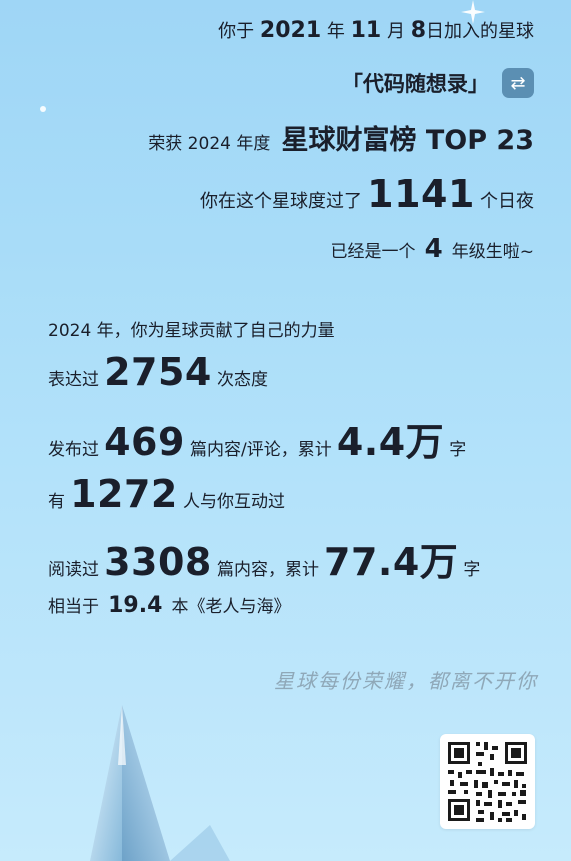  I want to click on join-date-line: 你于 2021 年 11 月 8日加入的星球, so click(376, 30).